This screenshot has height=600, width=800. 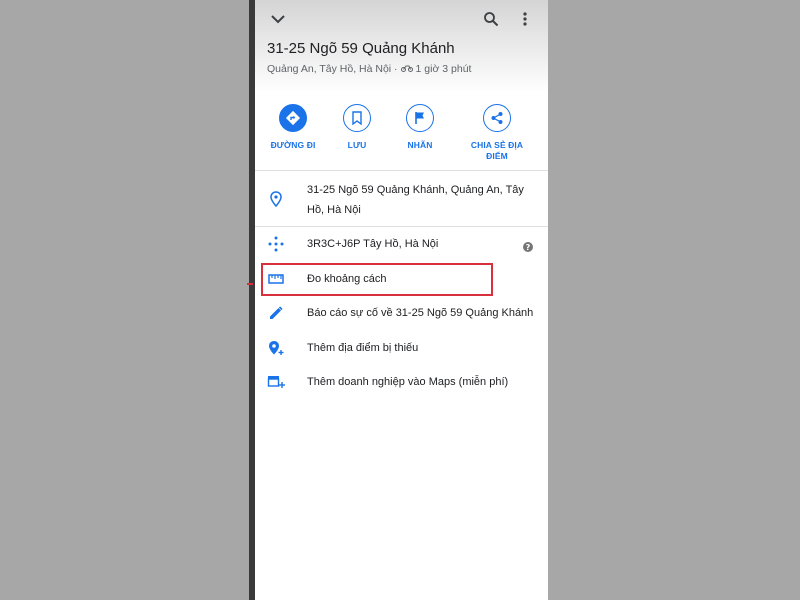 I want to click on highlight-pointer, so click(x=250, y=284).